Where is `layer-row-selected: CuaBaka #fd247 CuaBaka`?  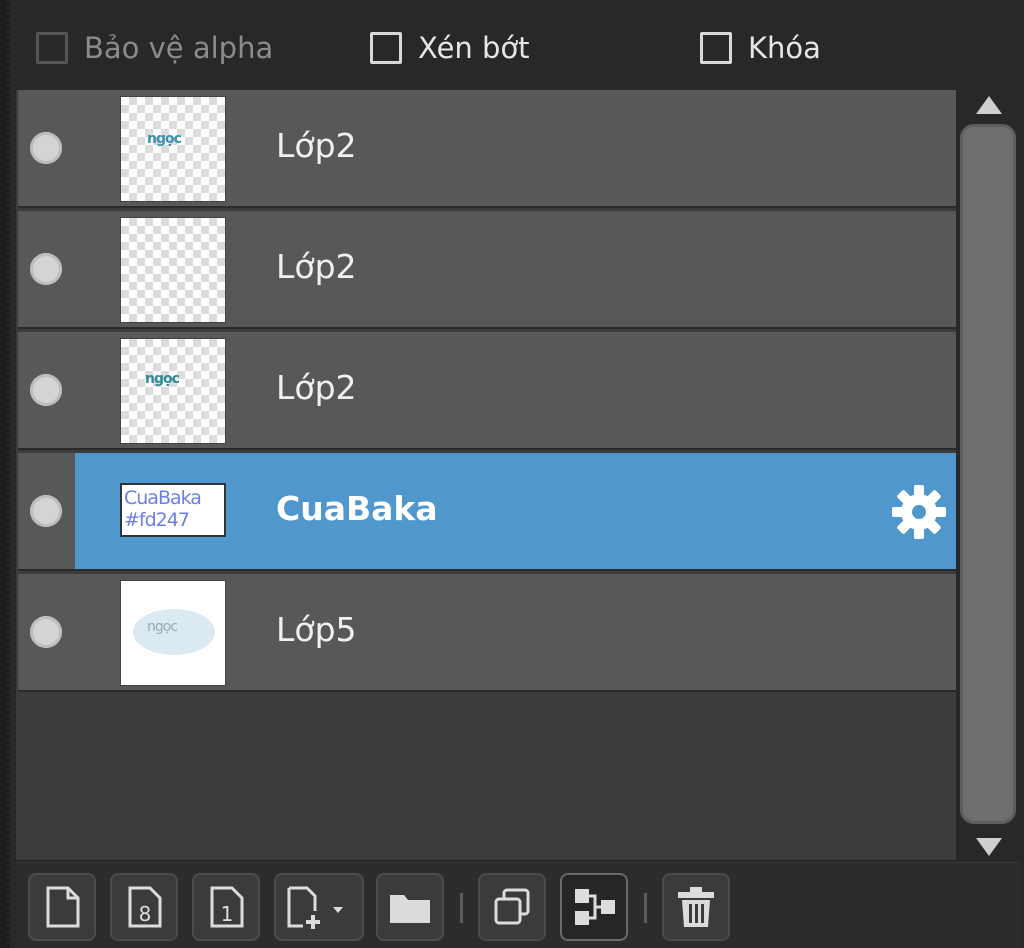
layer-row-selected: CuaBaka #fd247 CuaBaka is located at coordinates (487, 512).